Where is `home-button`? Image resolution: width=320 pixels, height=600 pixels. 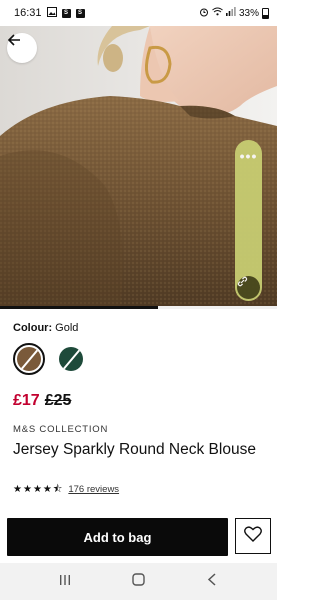
home-button is located at coordinates (138, 582).